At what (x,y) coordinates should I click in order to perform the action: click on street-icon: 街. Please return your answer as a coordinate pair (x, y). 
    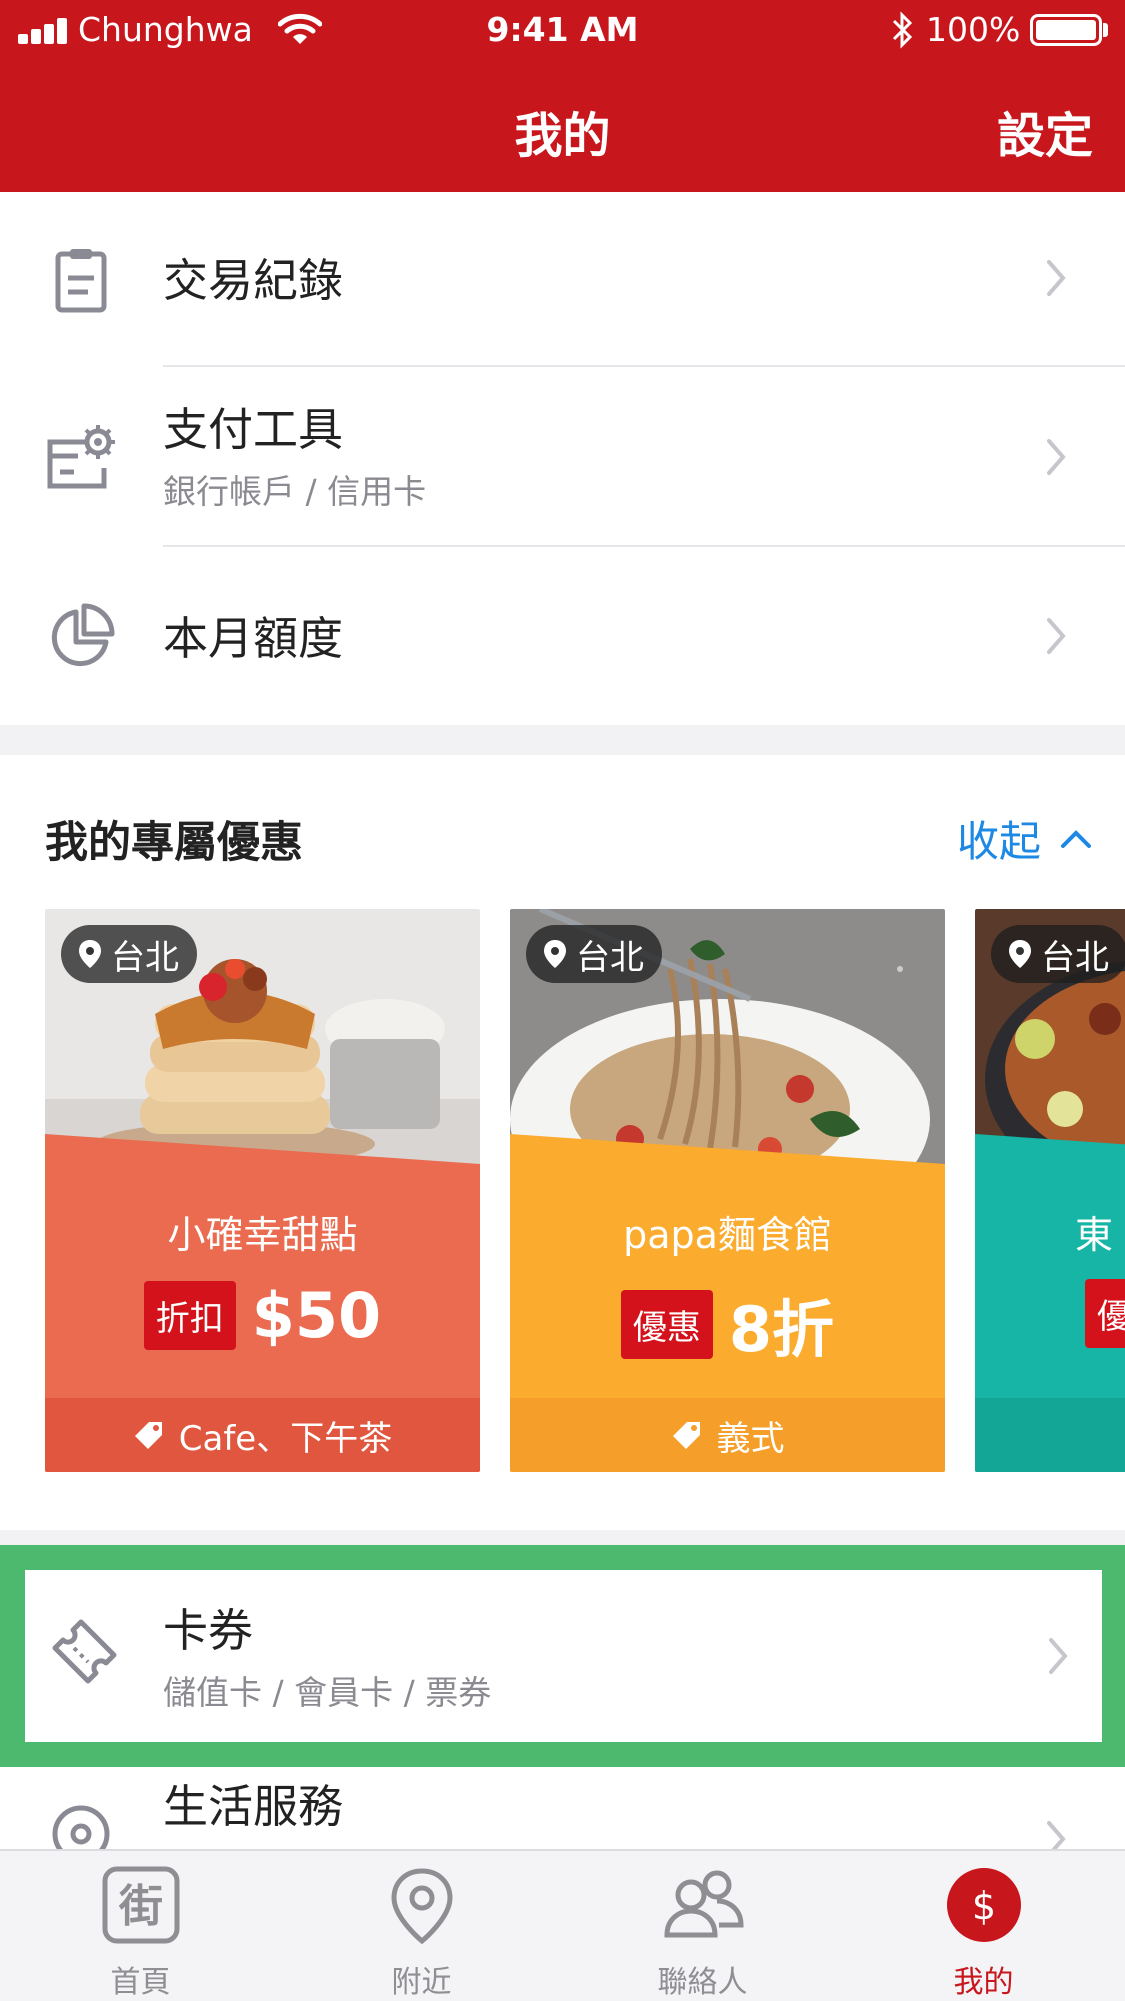
    Looking at the image, I should click on (140, 1905).